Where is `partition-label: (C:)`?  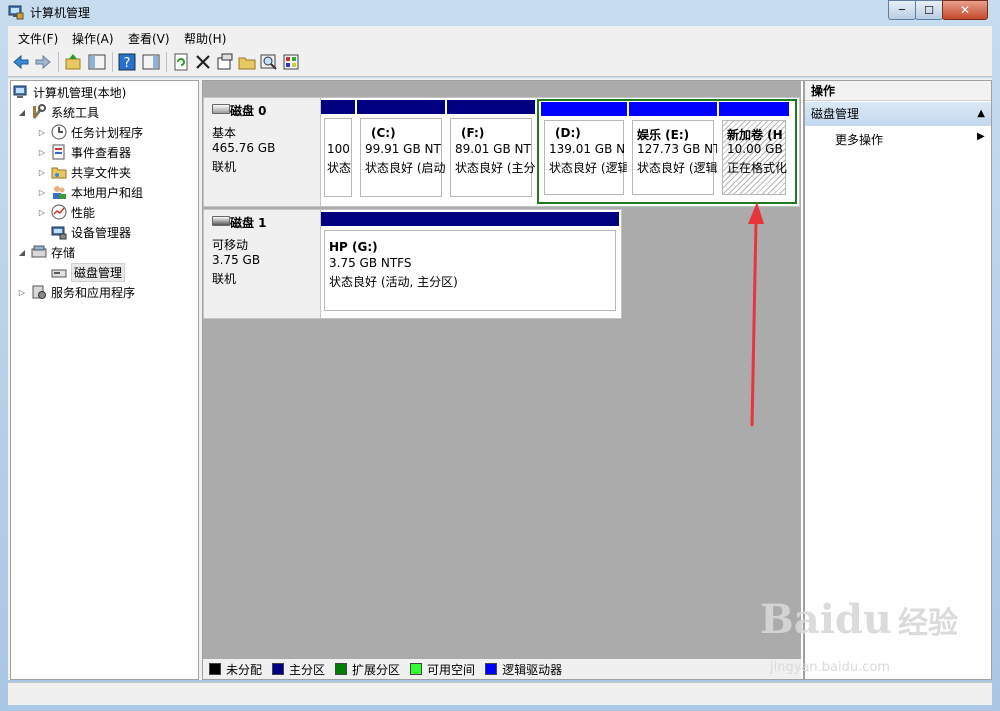 partition-label: (C:) is located at coordinates (383, 133).